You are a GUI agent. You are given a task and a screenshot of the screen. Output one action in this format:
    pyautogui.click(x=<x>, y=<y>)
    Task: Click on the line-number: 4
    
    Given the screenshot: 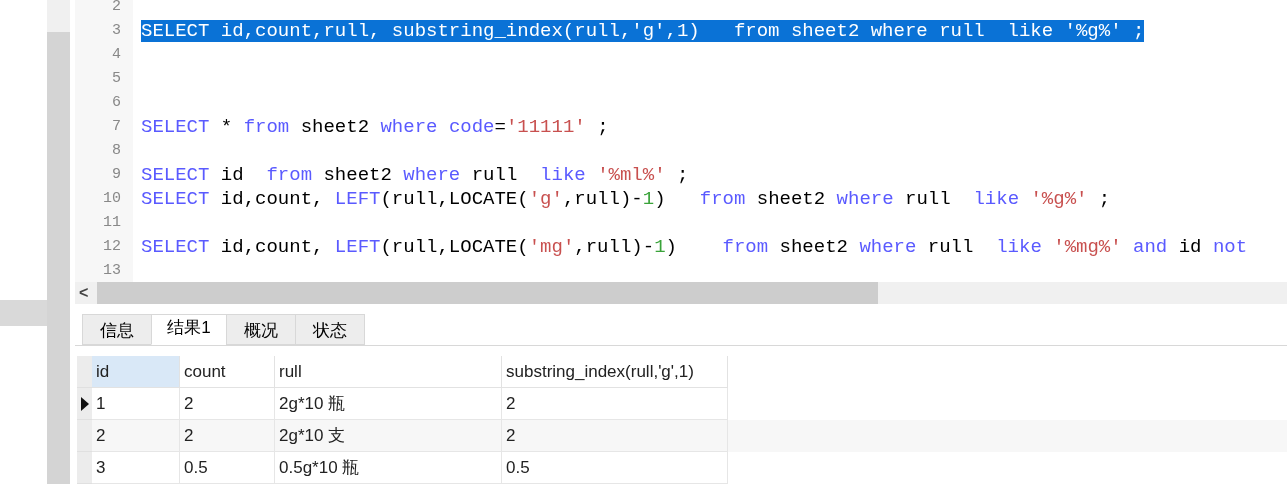 What is the action you would take?
    pyautogui.click(x=116, y=54)
    